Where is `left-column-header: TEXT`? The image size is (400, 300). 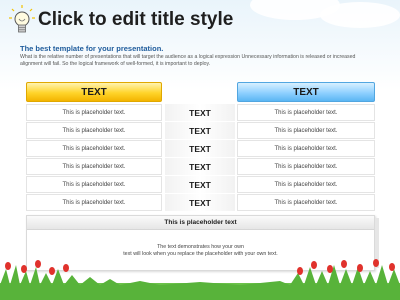
left-column-header: TEXT is located at coordinates (94, 92).